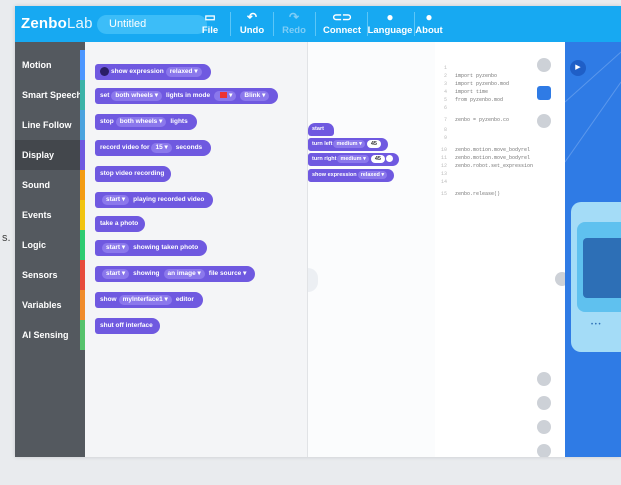  What do you see at coordinates (252, 17) in the screenshot?
I see `undo-icon: ↶` at bounding box center [252, 17].